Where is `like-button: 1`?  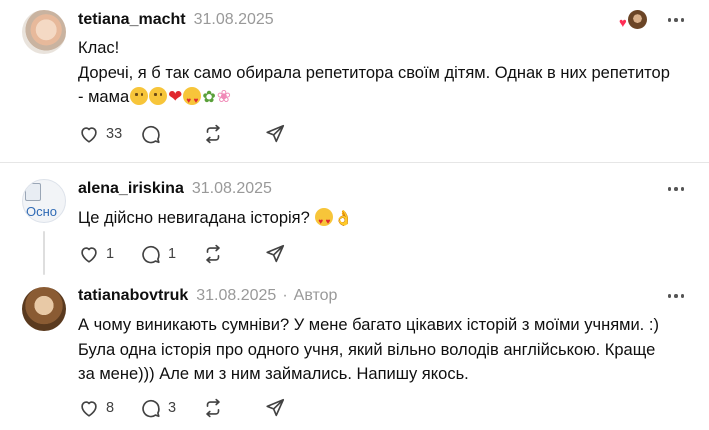 like-button: 1 is located at coordinates (109, 254).